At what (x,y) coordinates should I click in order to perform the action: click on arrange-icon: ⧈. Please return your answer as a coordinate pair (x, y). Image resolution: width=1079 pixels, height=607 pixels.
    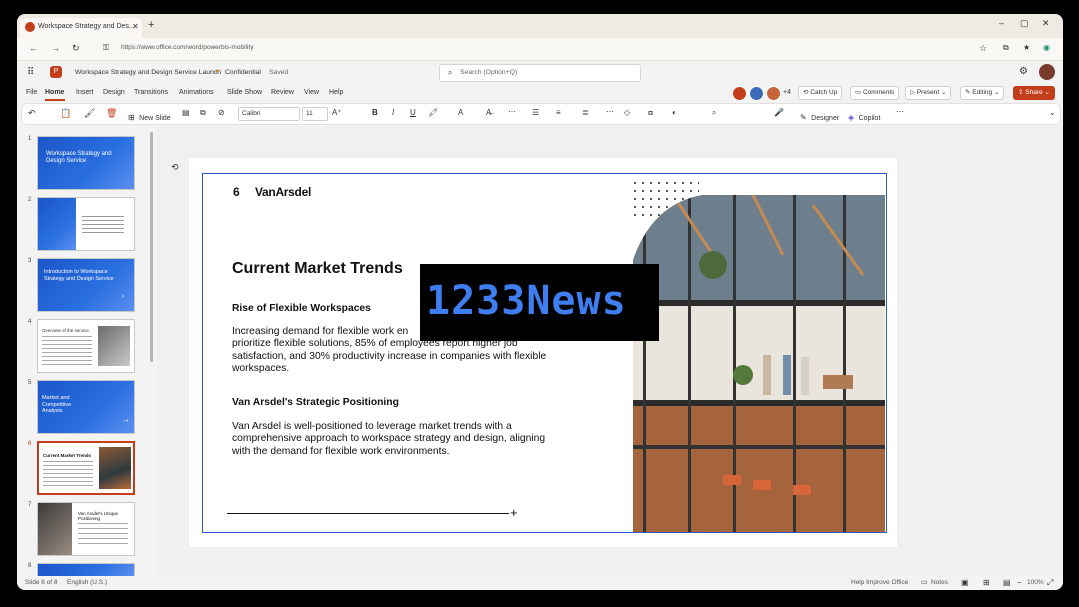
    Looking at the image, I should click on (650, 113).